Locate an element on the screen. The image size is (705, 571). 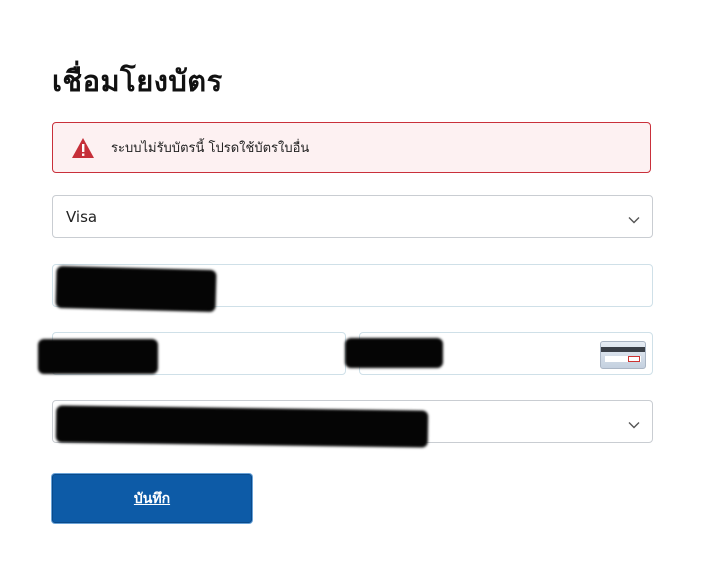
redacted-select-value is located at coordinates (242, 426).